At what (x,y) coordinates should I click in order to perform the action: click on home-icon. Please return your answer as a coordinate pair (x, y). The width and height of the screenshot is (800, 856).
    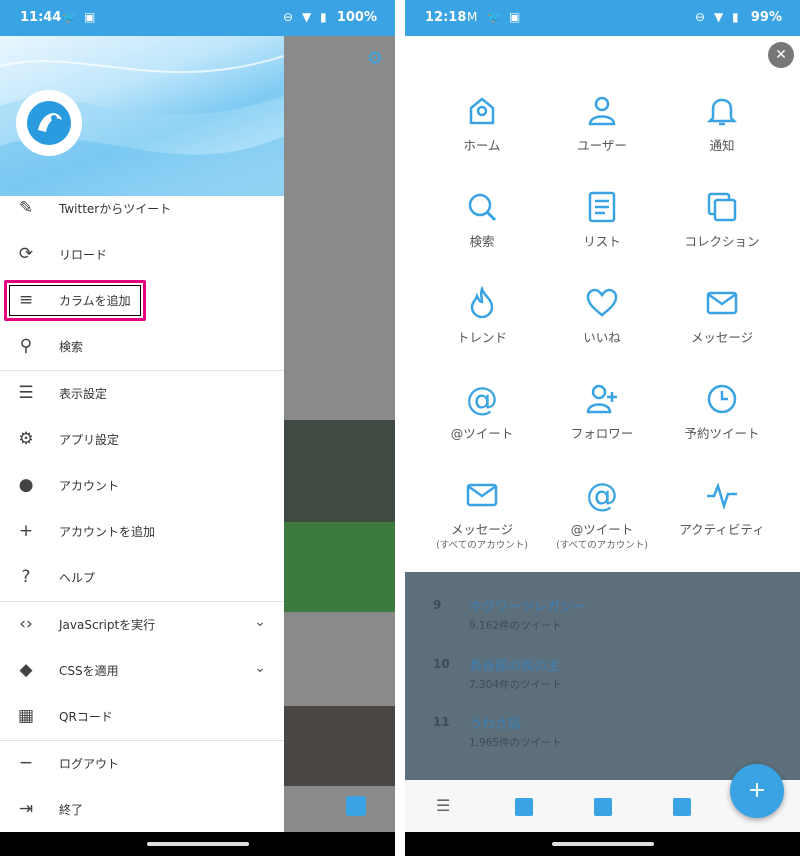
    Looking at the image, I should click on (482, 111).